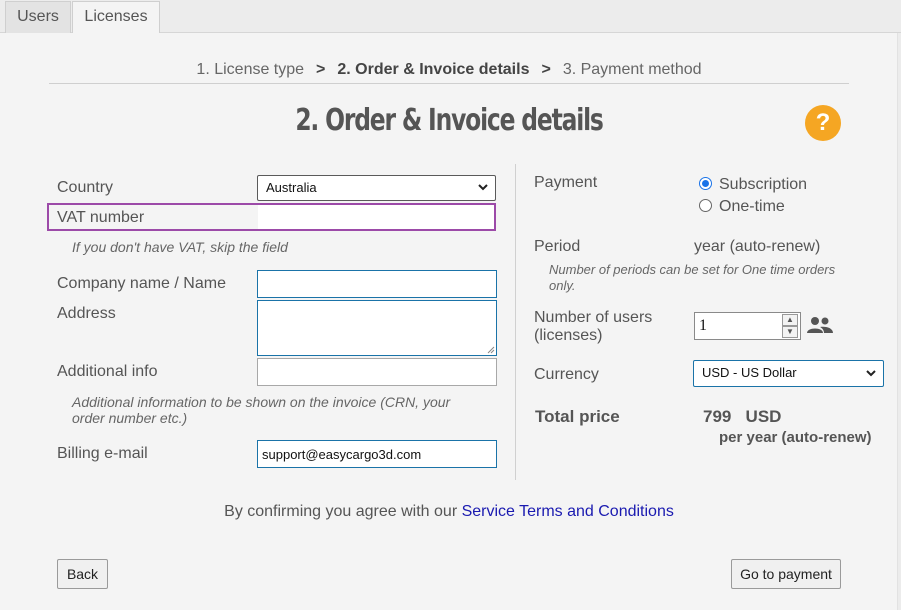  I want to click on address-textarea, so click(377, 328).